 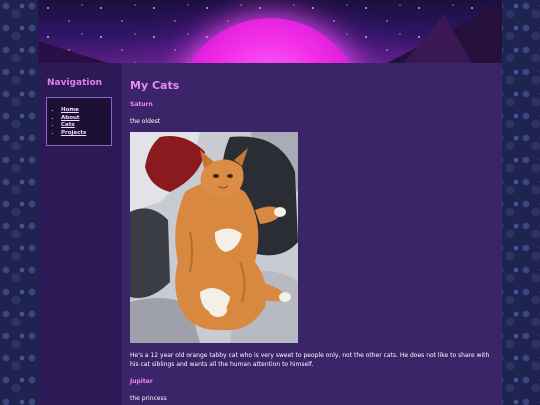 I want to click on nav-link-projects: Projects, so click(x=73, y=133).